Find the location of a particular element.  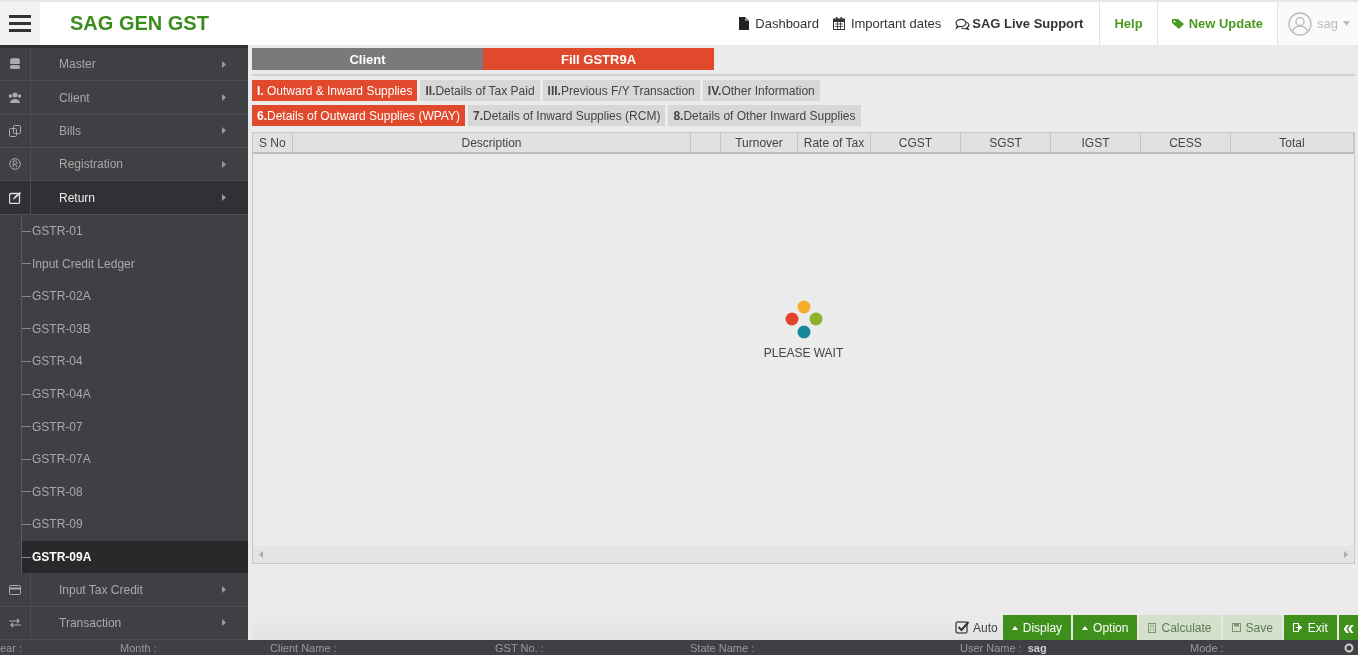

sidebar-subitem: GSTR-02A is located at coordinates (135, 296).